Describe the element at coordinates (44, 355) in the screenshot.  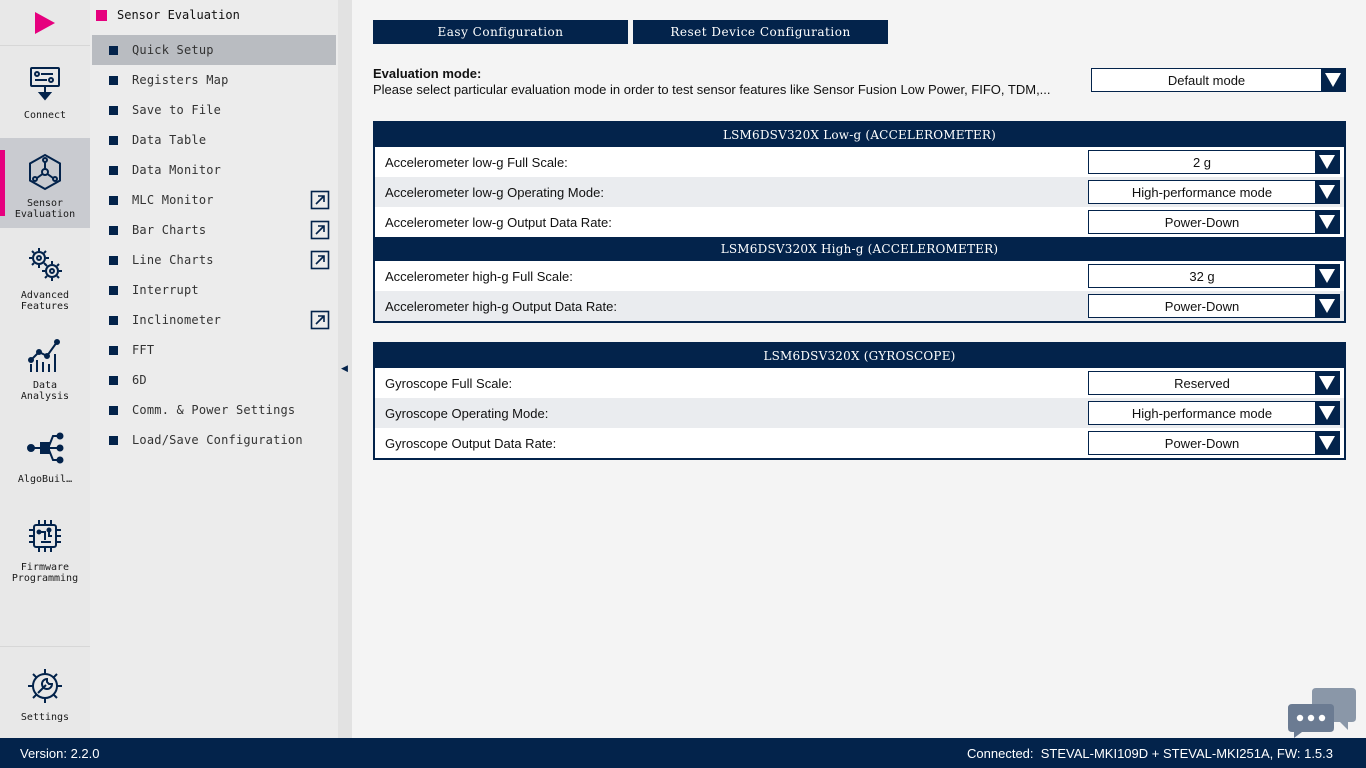
I see `chart-icon` at that location.